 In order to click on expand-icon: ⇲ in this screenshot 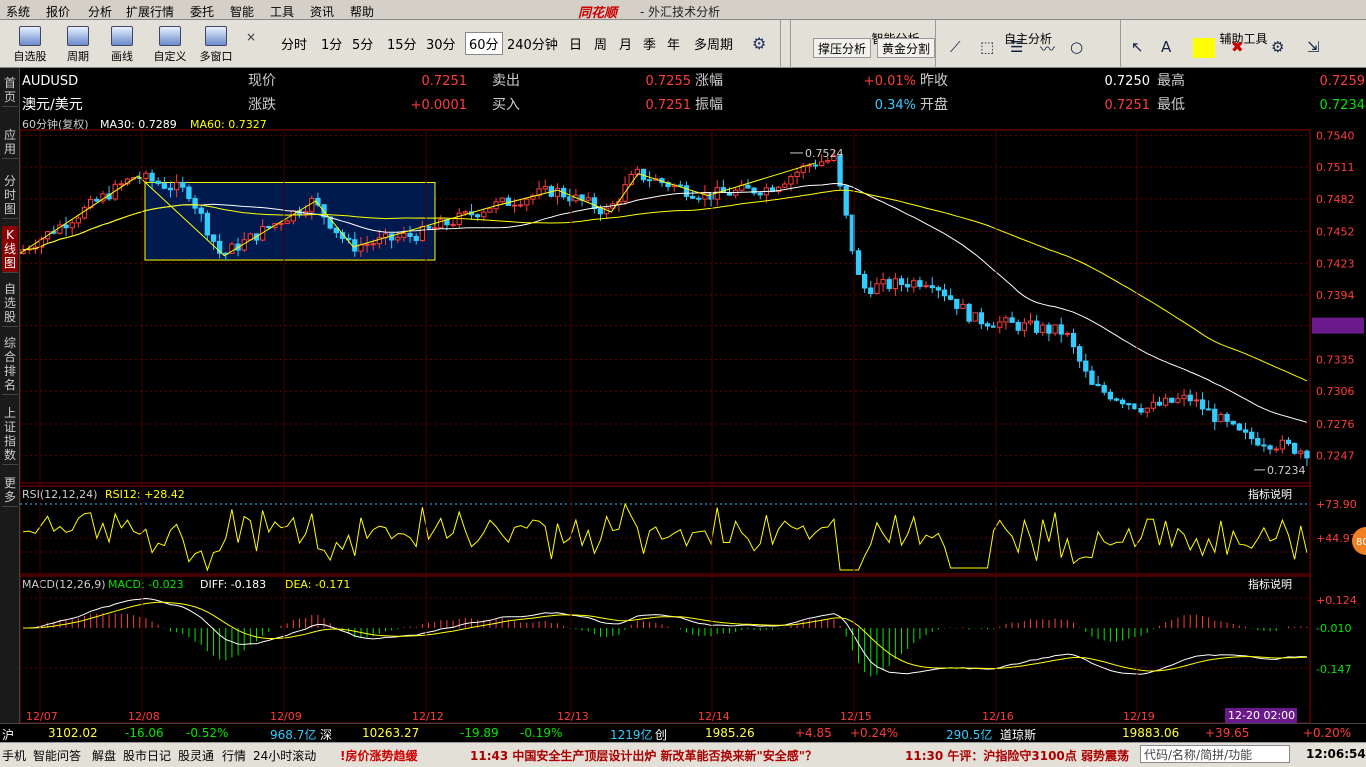, I will do `click(1313, 47)`.